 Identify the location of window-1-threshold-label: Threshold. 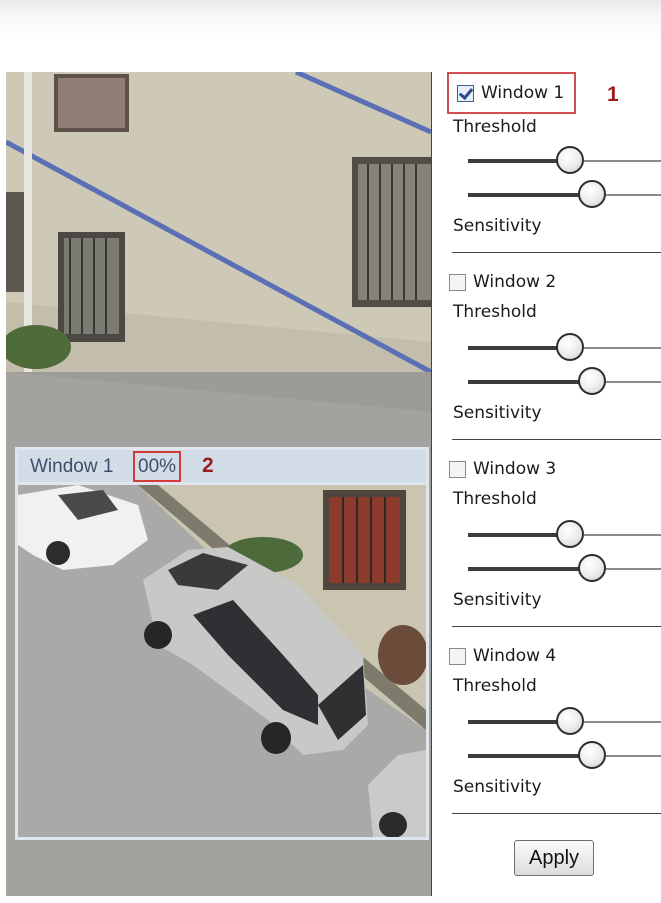
(495, 127).